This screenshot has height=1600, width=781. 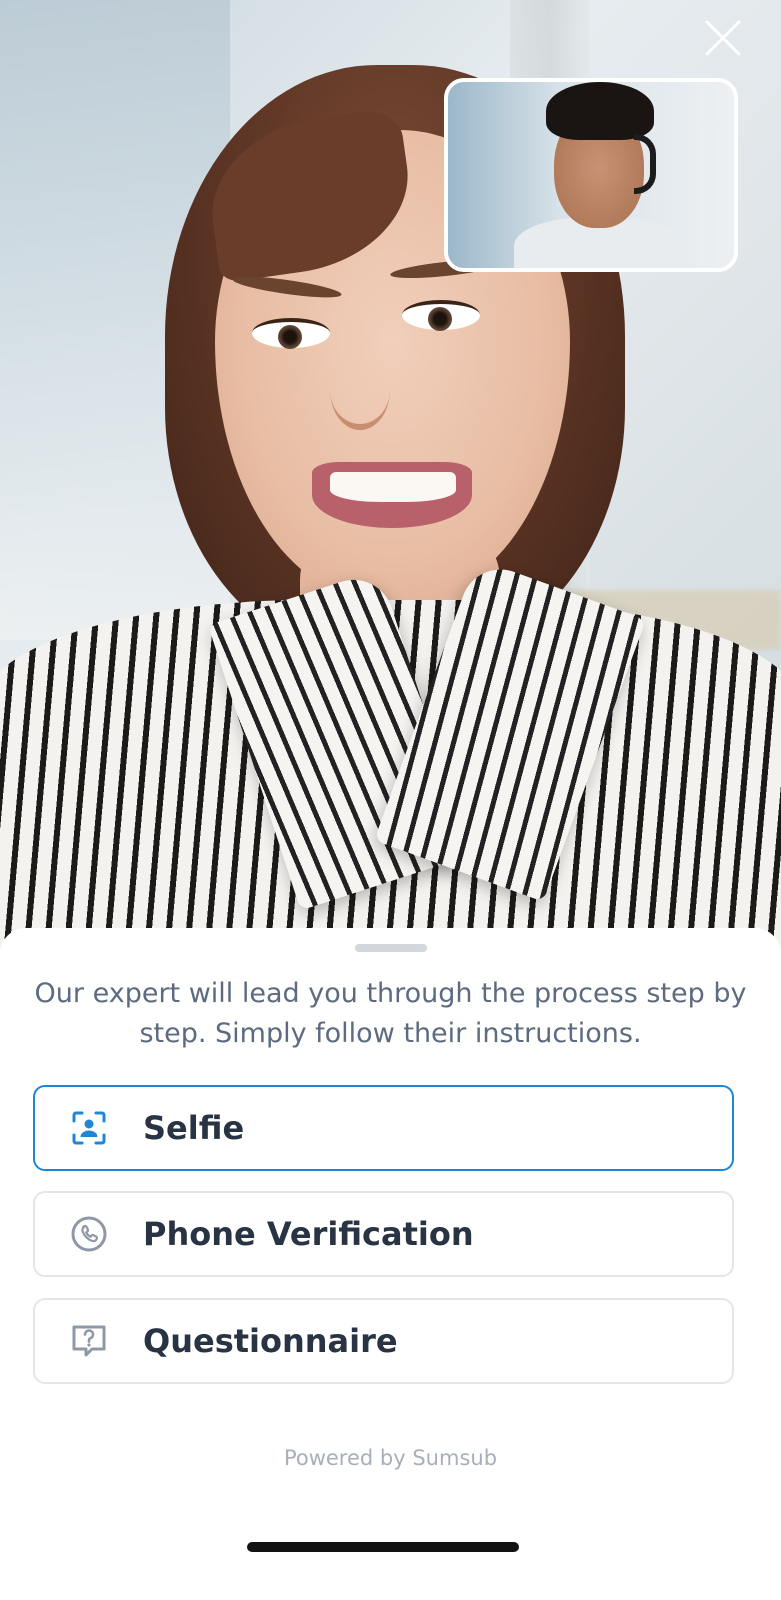 I want to click on right-eye, so click(x=441, y=315).